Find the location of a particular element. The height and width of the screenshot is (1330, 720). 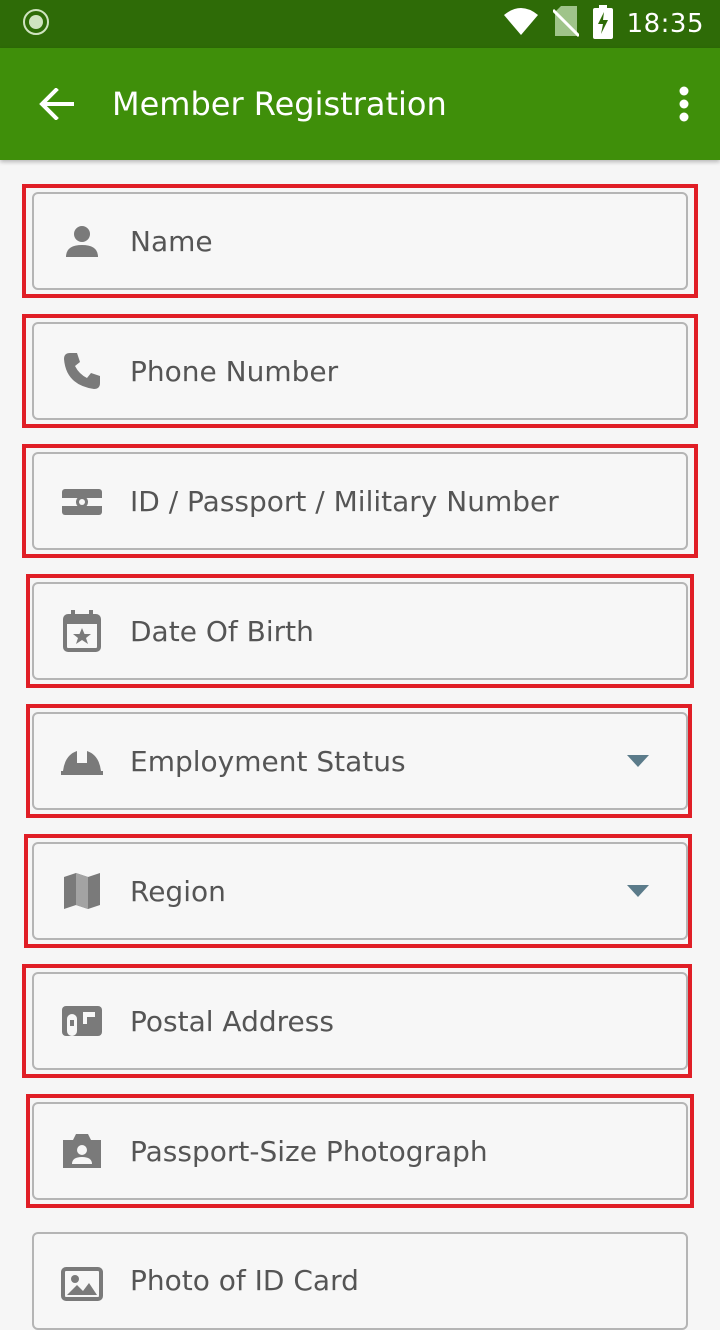

status-bar: 18:35 is located at coordinates (360, 24).